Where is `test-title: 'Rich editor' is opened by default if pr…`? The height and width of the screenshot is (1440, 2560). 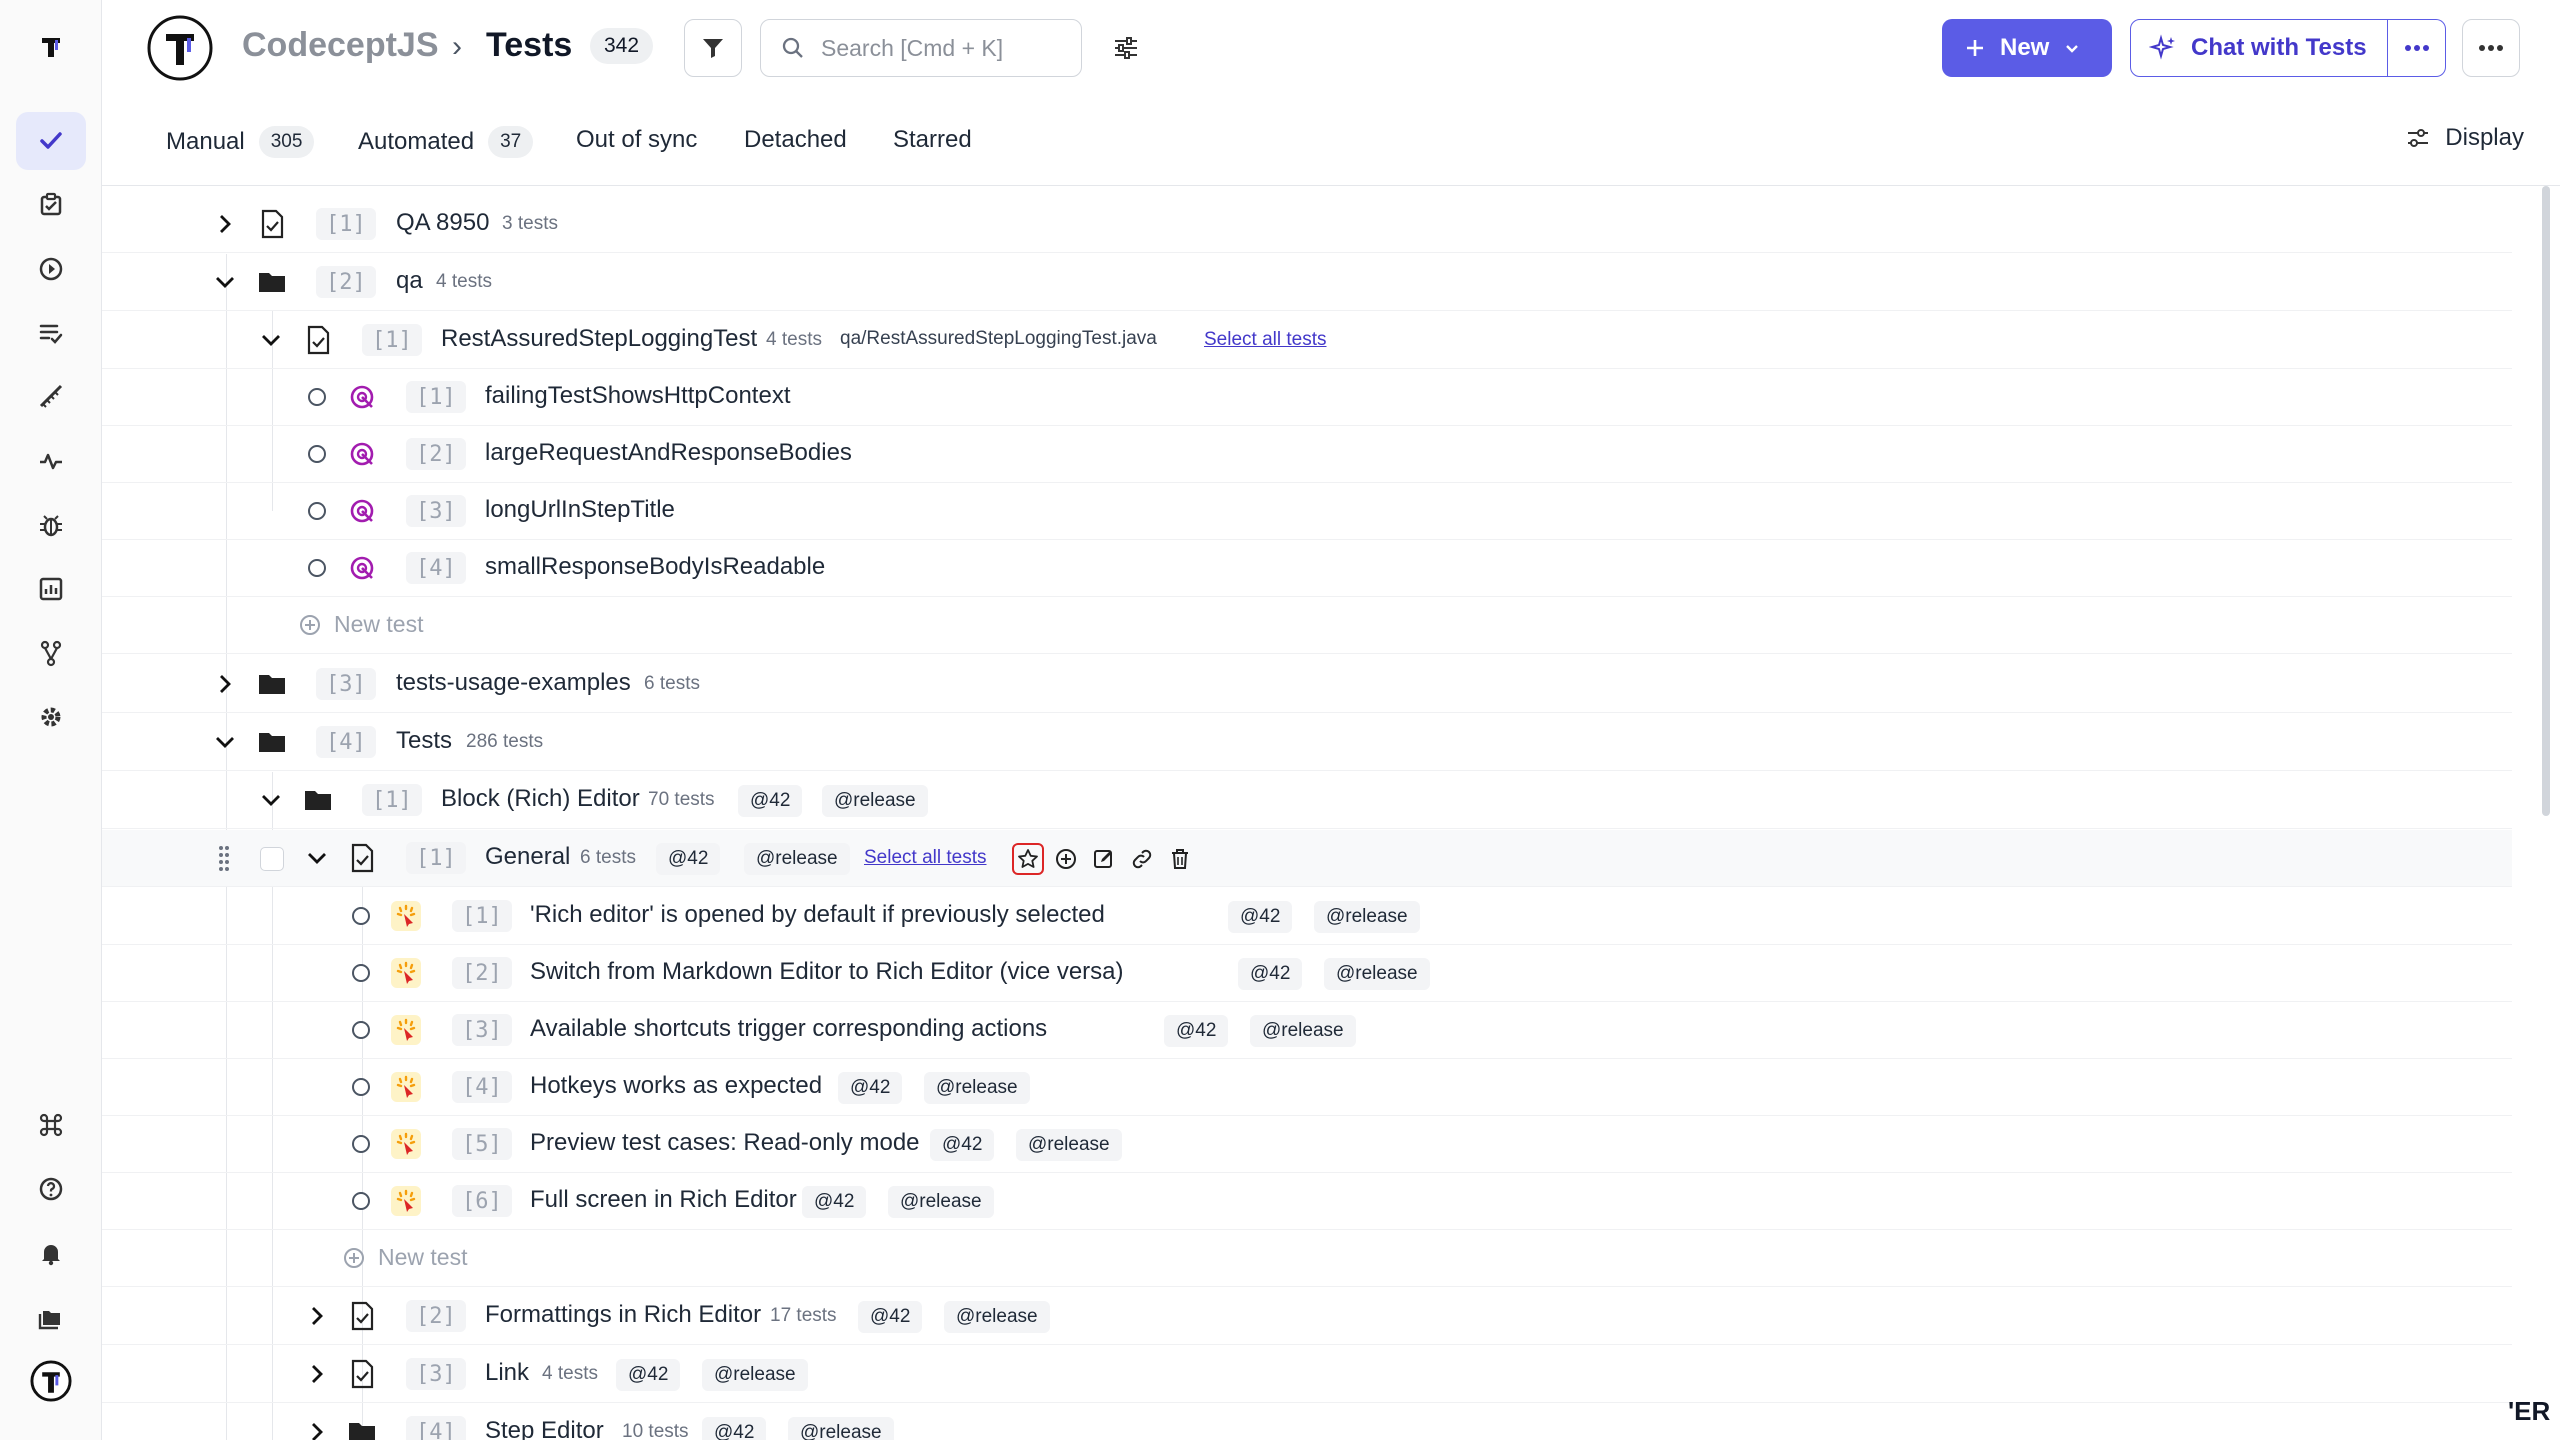 test-title: 'Rich editor' is opened by default if pr… is located at coordinates (817, 915).